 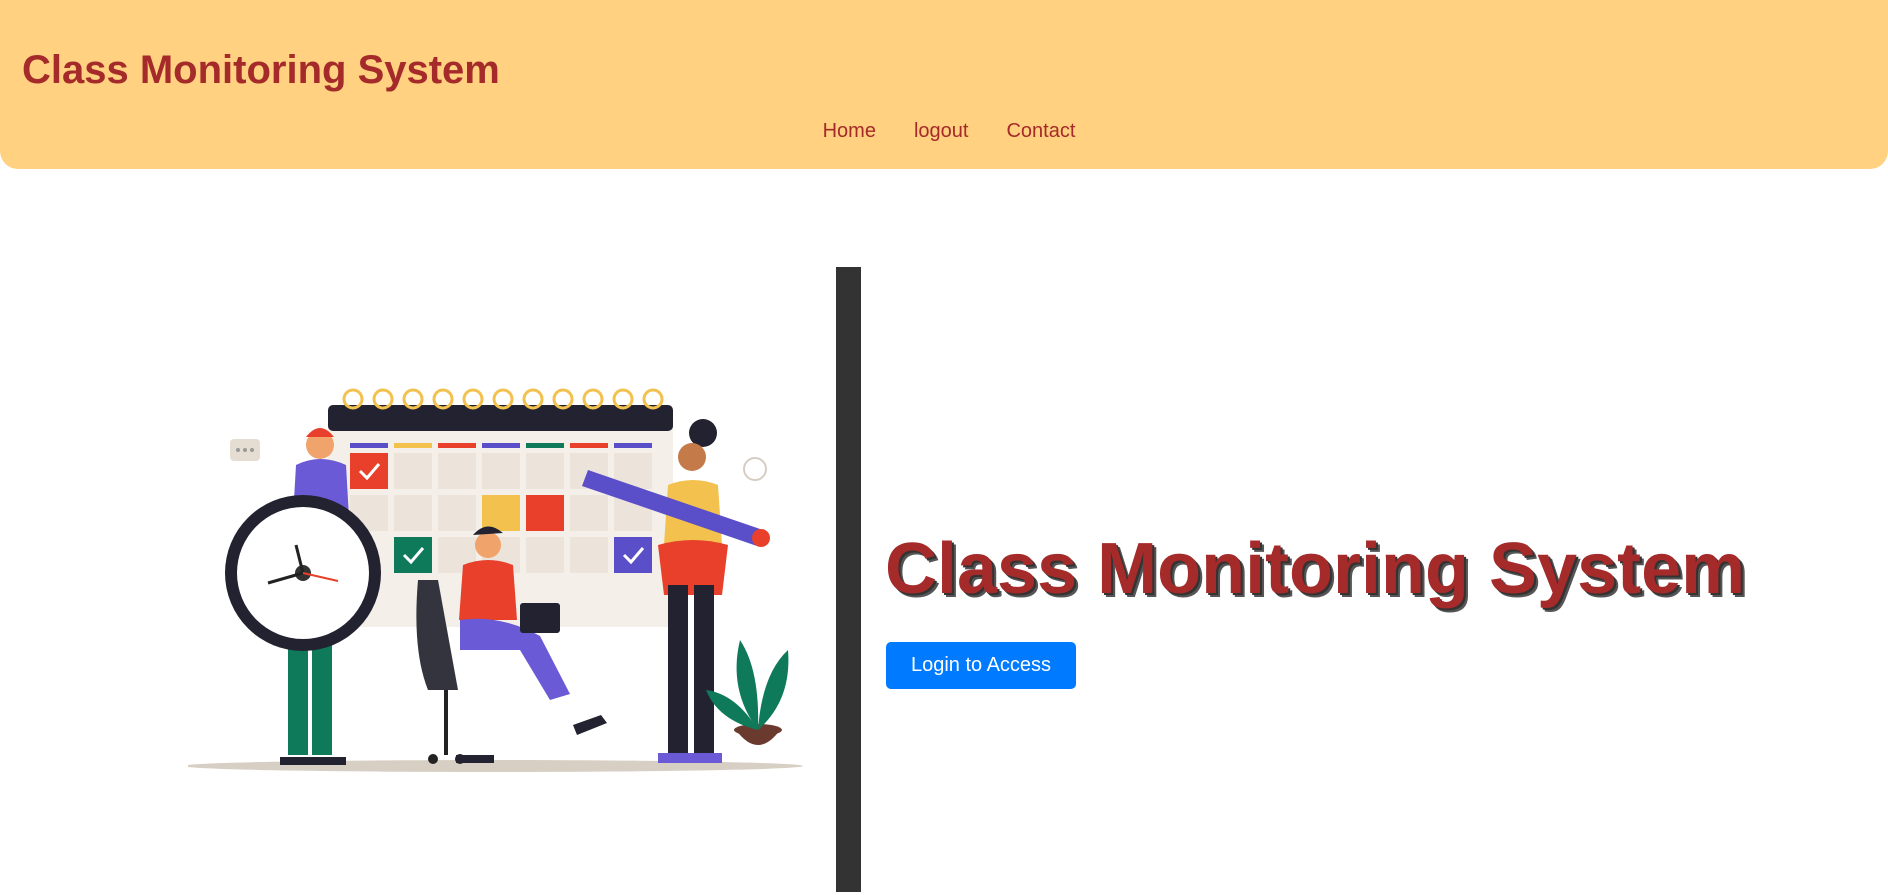 I want to click on login-button: Login to Access, so click(x=981, y=665).